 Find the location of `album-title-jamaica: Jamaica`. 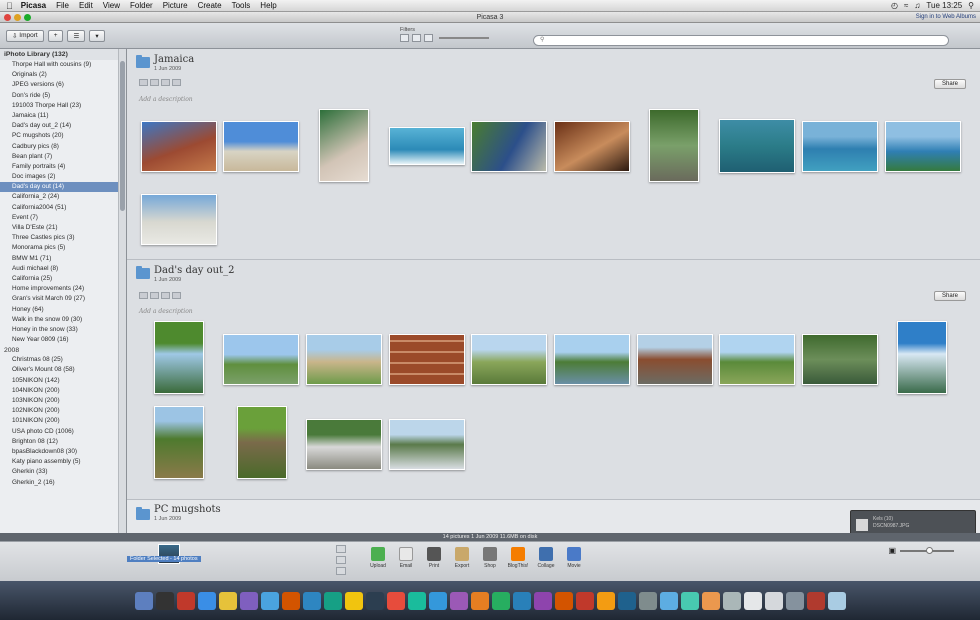

album-title-jamaica: Jamaica is located at coordinates (174, 59).